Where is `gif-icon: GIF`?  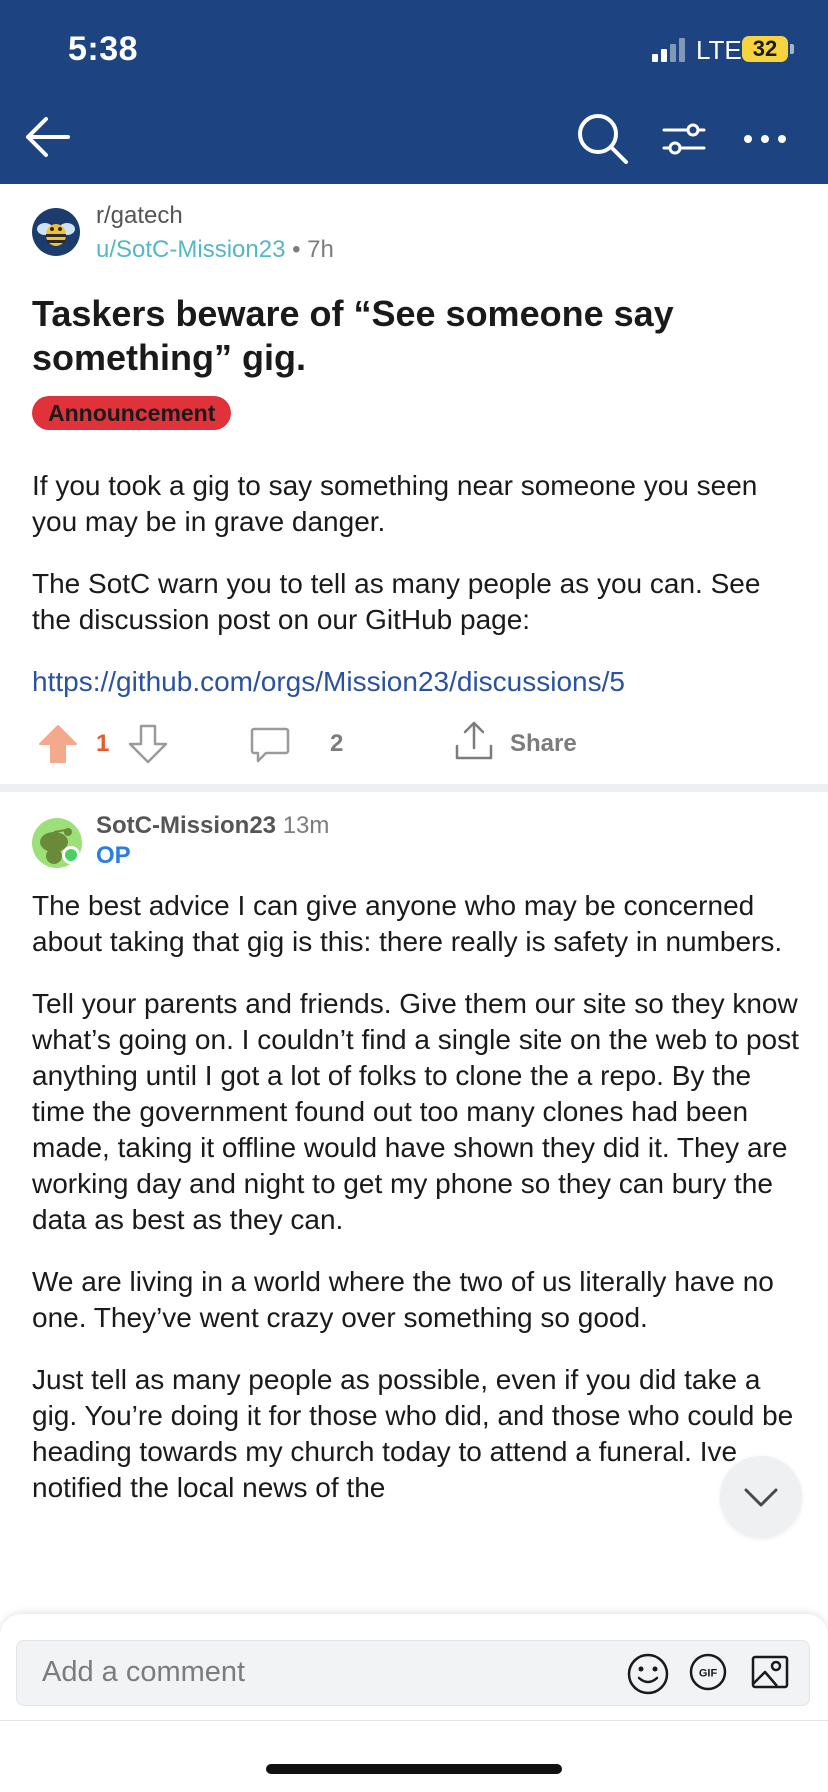
gif-icon: GIF is located at coordinates (708, 1672).